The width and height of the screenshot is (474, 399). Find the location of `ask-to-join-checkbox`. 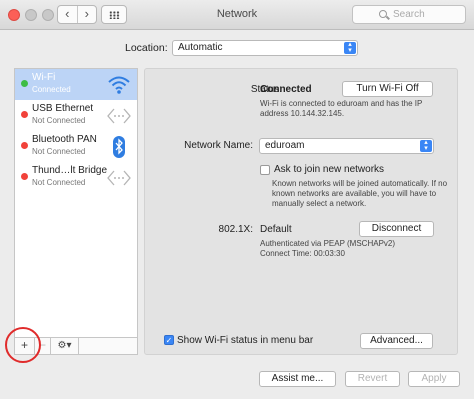

ask-to-join-checkbox is located at coordinates (265, 170).